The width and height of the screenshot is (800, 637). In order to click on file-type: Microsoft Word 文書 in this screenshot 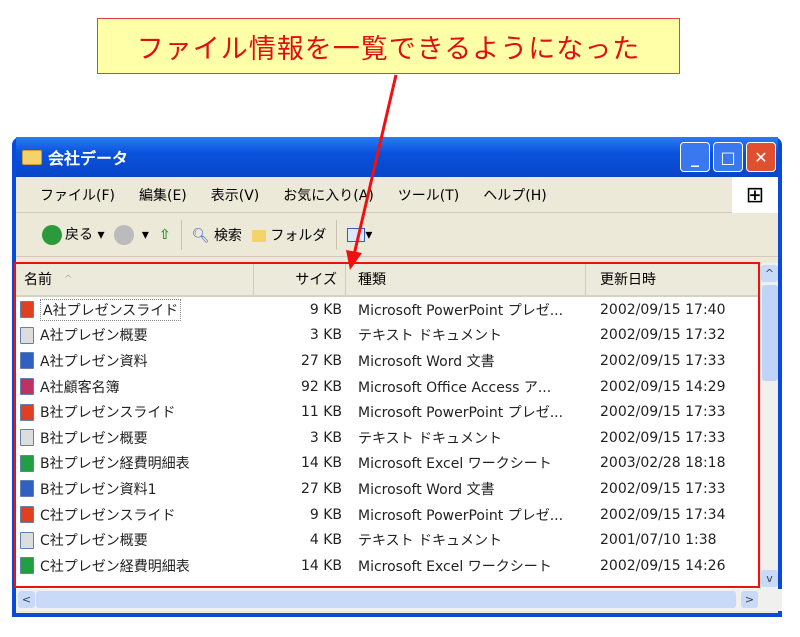, I will do `click(426, 361)`.